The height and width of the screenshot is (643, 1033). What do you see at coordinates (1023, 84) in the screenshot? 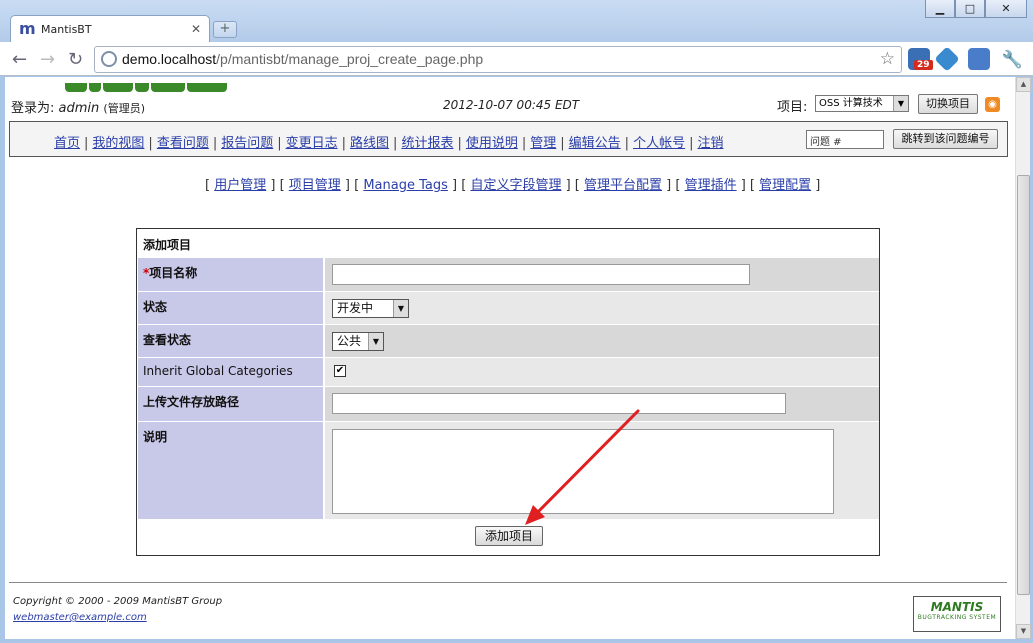
I see `scroll-up-arrow-icon: ▲` at bounding box center [1023, 84].